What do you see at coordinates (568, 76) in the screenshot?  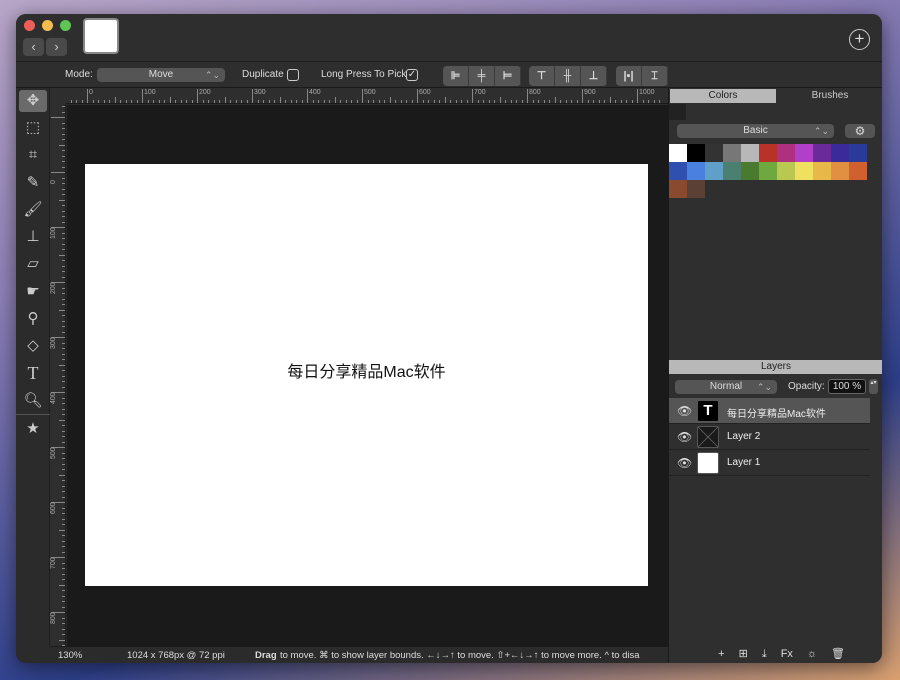 I see `align-center-v-icon: ╫` at bounding box center [568, 76].